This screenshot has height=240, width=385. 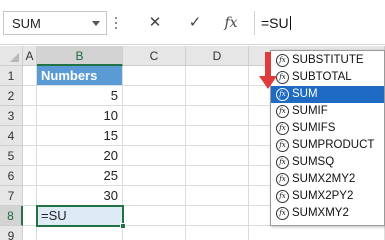 I want to click on cell-b4: 15, so click(x=80, y=136).